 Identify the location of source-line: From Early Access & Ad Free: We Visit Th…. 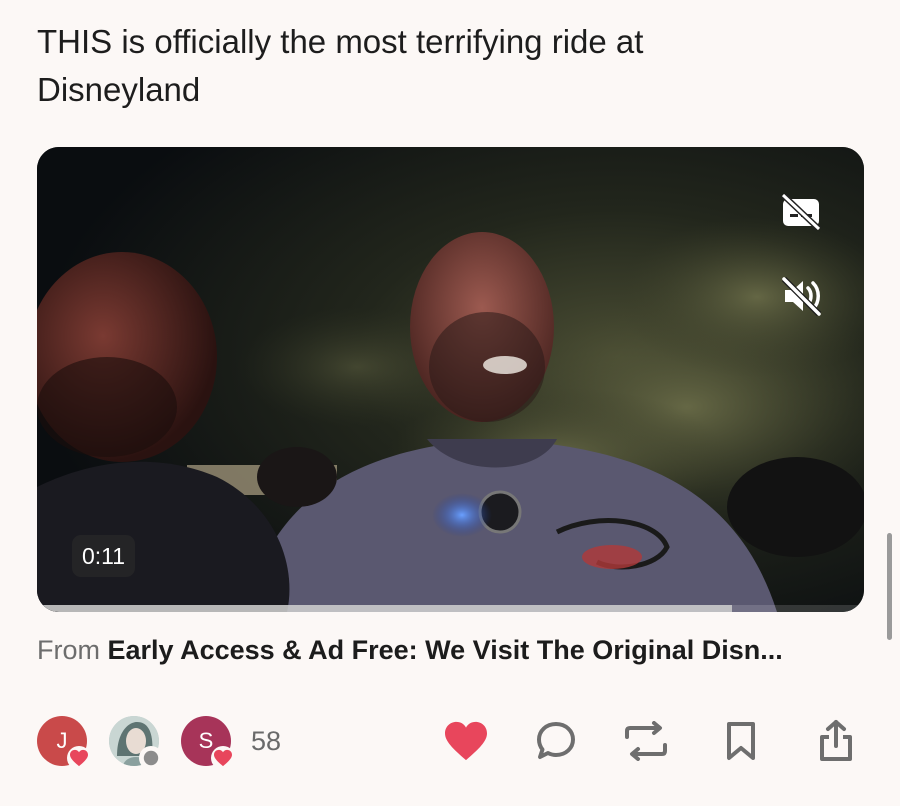
(452, 650).